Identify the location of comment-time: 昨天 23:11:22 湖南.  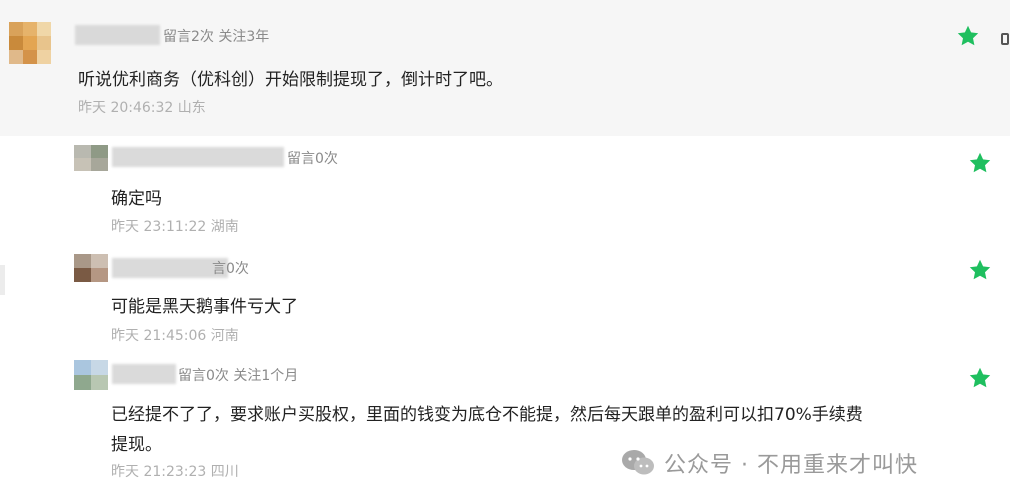
(175, 227).